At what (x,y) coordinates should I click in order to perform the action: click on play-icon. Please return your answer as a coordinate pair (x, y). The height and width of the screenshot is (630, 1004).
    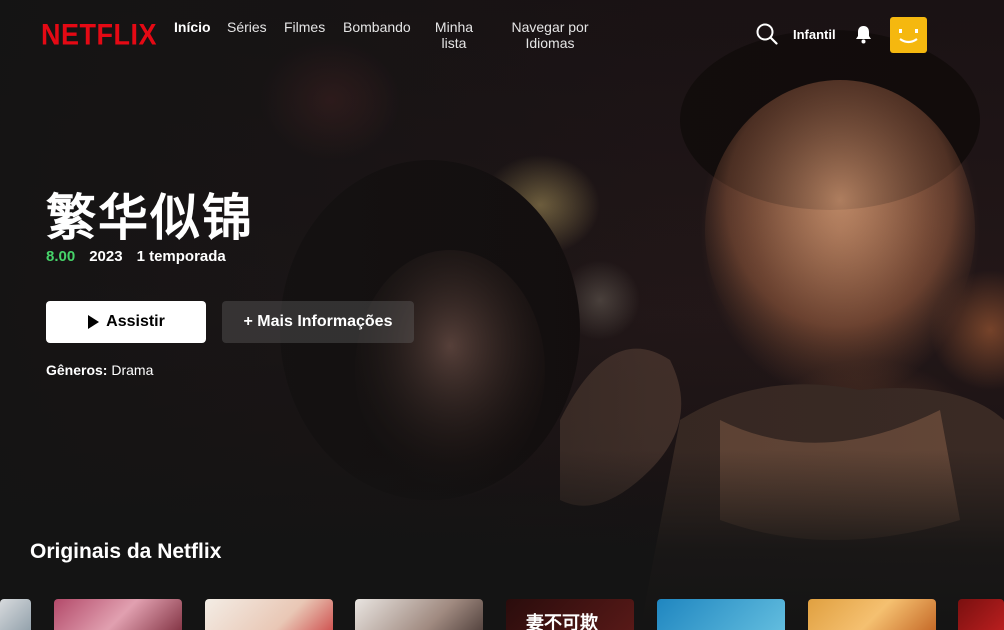
    Looking at the image, I should click on (94, 322).